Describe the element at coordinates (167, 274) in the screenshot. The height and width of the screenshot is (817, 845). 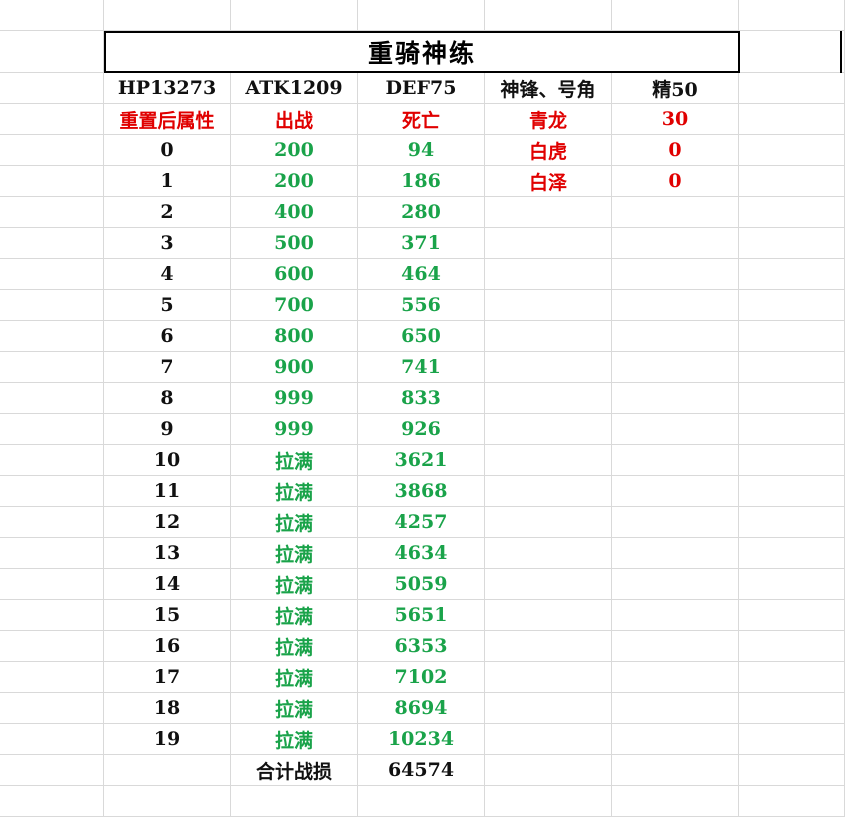
I see `level-cell: 4` at that location.